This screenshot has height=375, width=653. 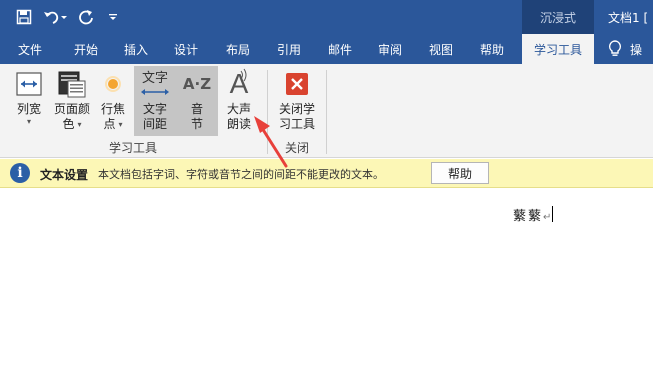 I want to click on tab-layout: 布局, so click(x=238, y=49).